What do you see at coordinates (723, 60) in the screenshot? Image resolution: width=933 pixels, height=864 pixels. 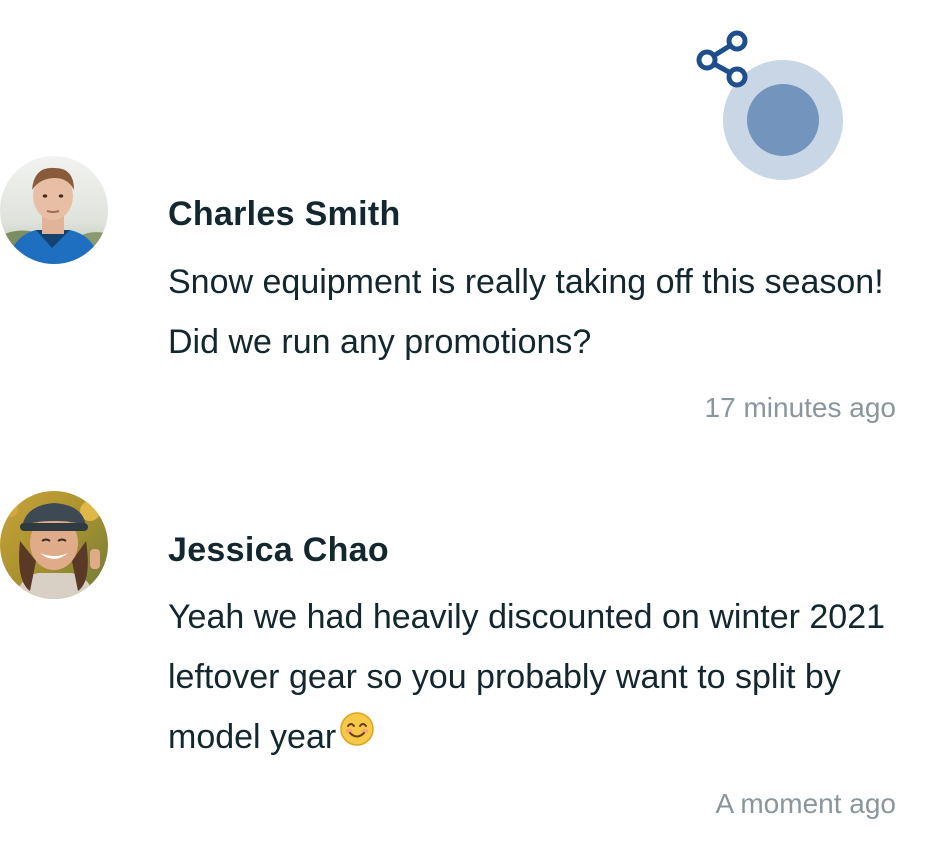 I see `share-icon` at bounding box center [723, 60].